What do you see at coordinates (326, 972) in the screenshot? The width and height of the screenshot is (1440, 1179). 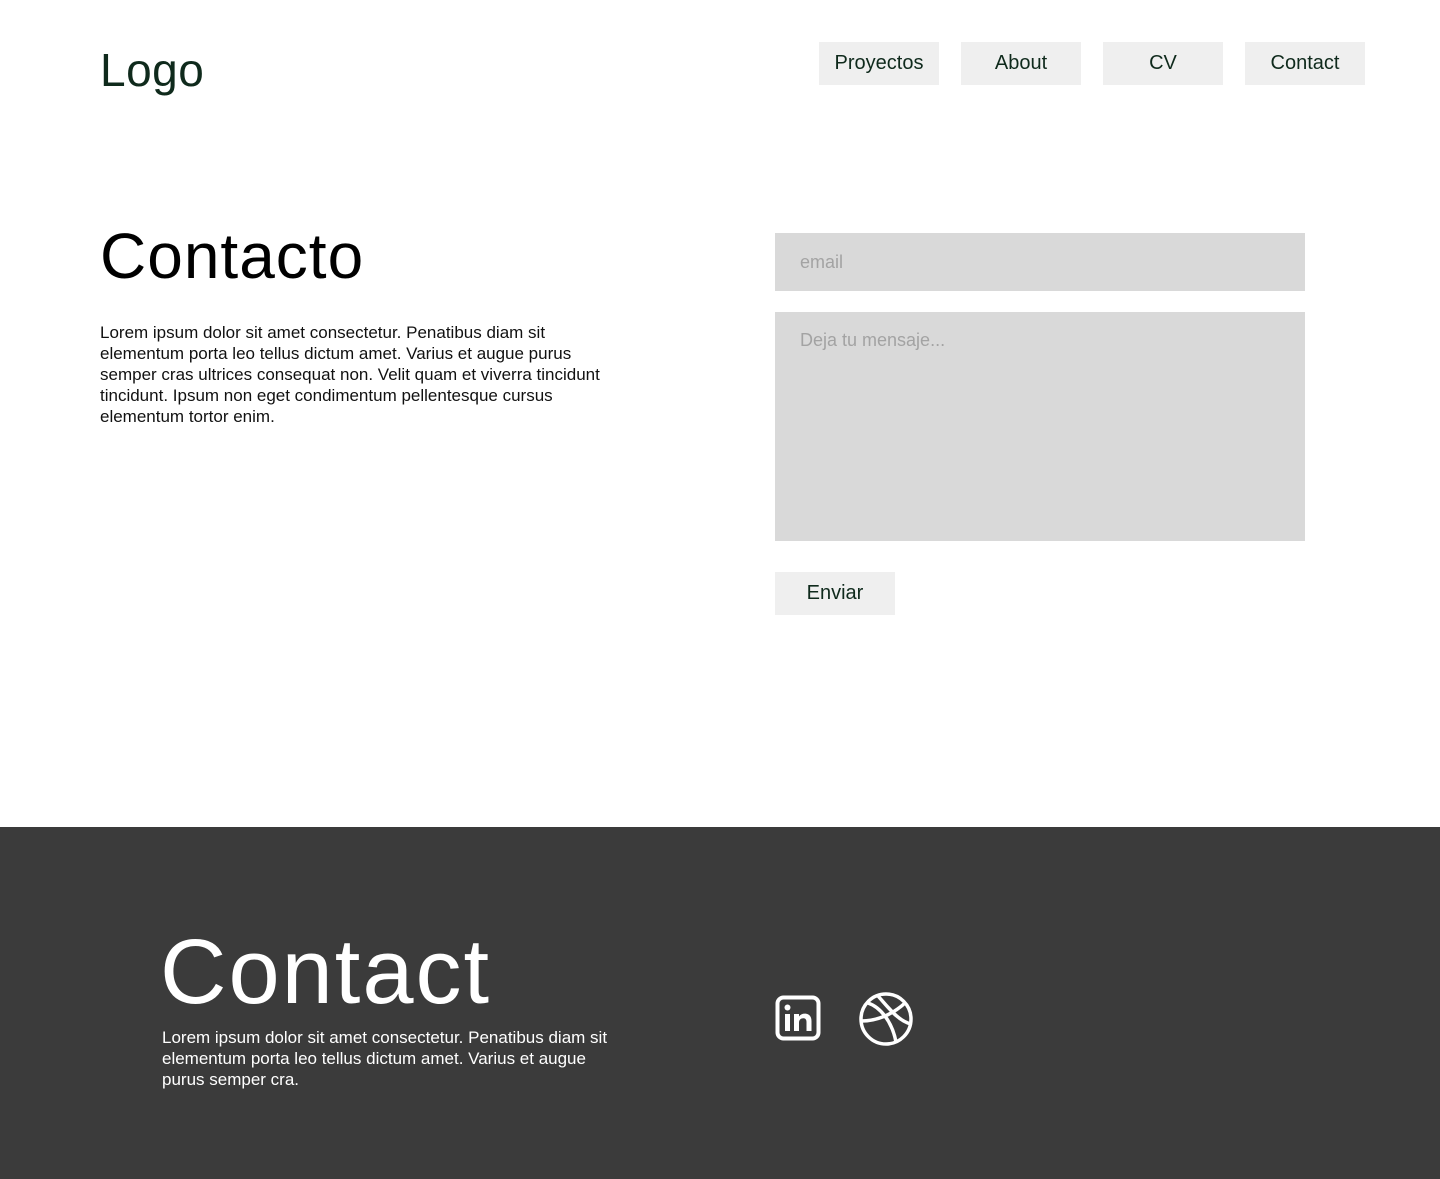 I see `footer-title: Contact` at bounding box center [326, 972].